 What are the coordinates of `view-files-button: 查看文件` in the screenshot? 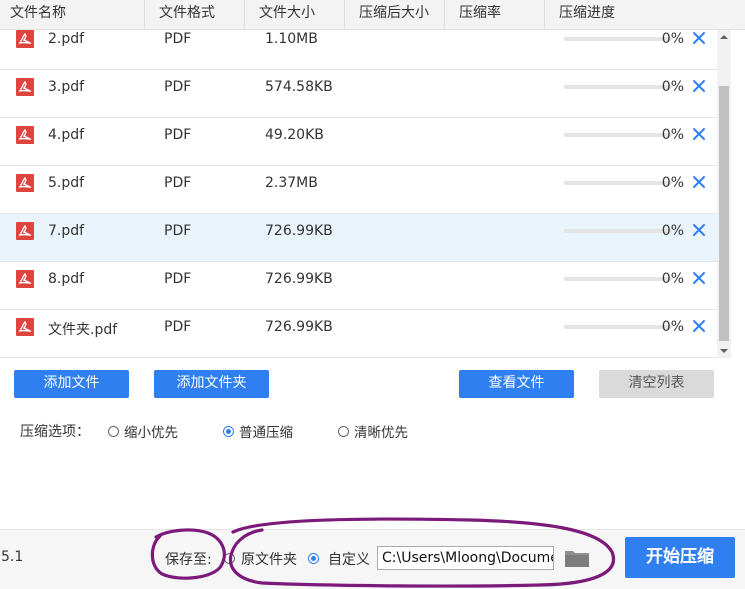 It's located at (516, 384).